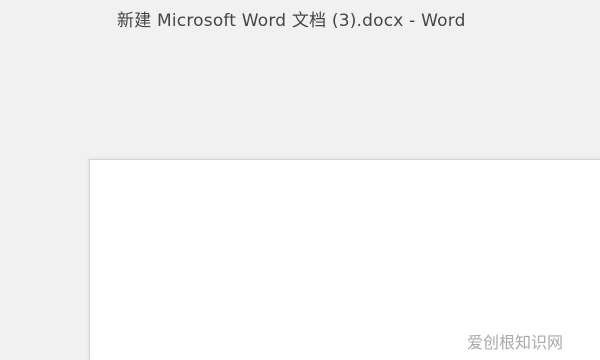  I want to click on title-bar: 新建 Microsoft Word 文档 (3).docx - Word, so click(300, 18).